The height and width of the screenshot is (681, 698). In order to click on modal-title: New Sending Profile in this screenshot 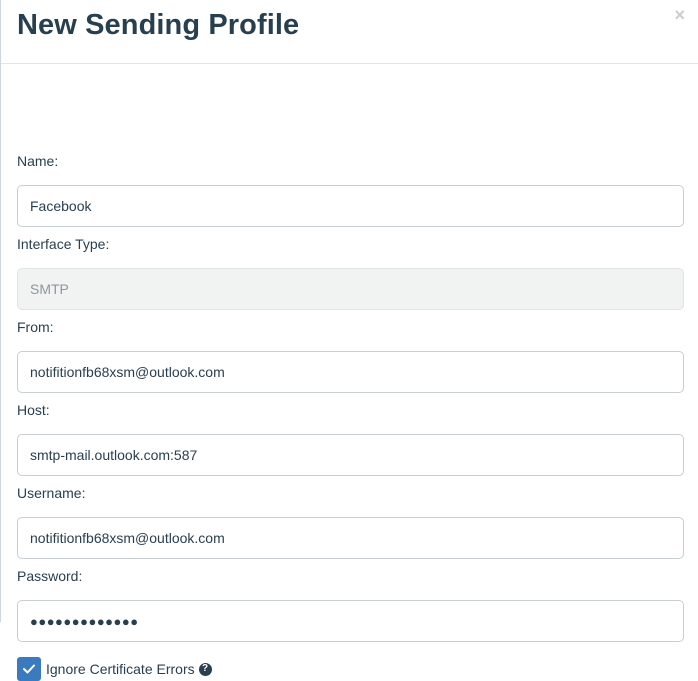, I will do `click(158, 25)`.